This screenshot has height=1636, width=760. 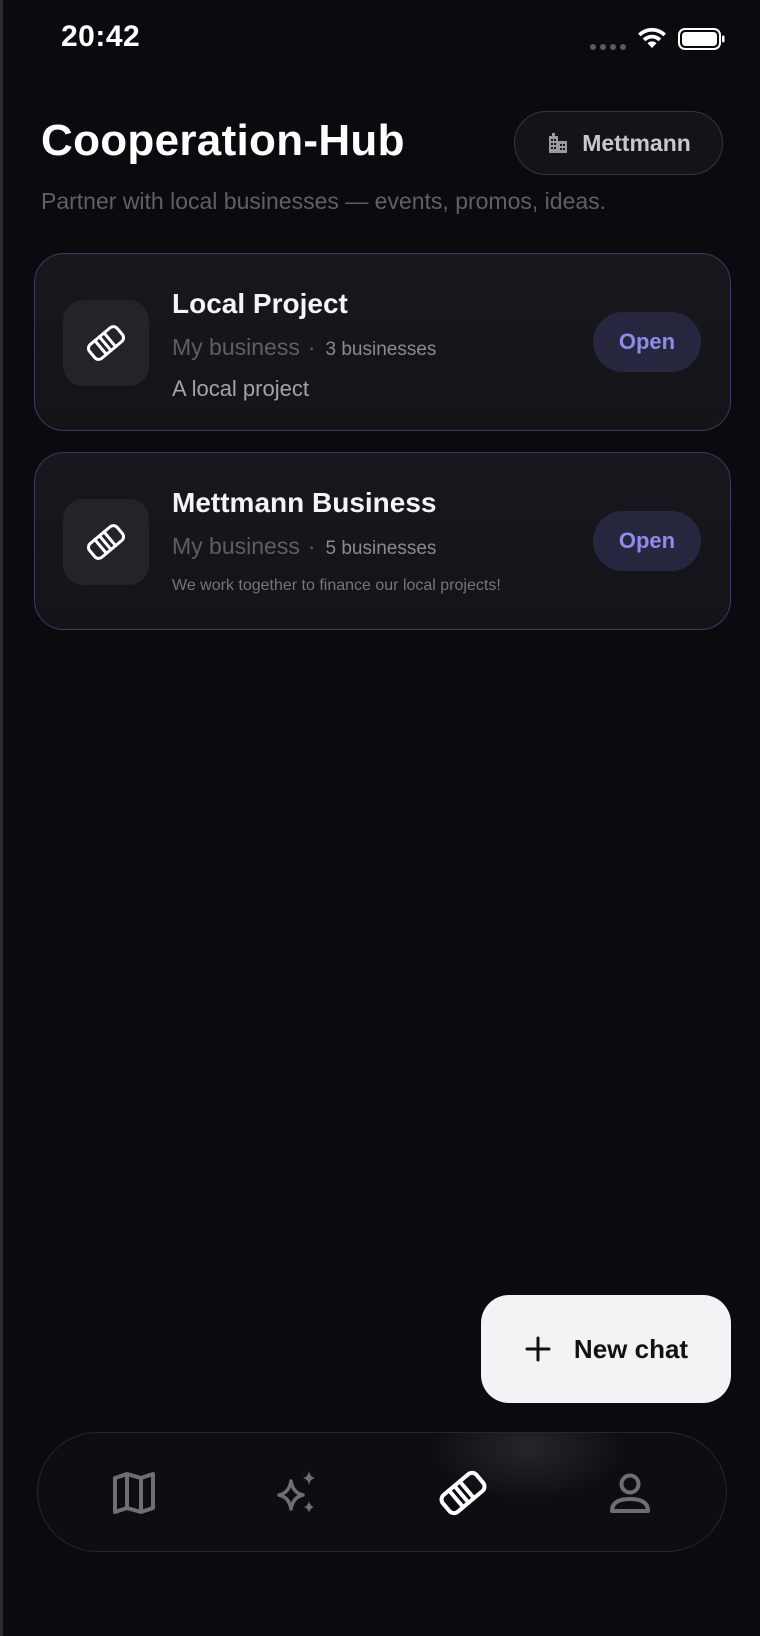 I want to click on status-time: 20:42, so click(x=101, y=36).